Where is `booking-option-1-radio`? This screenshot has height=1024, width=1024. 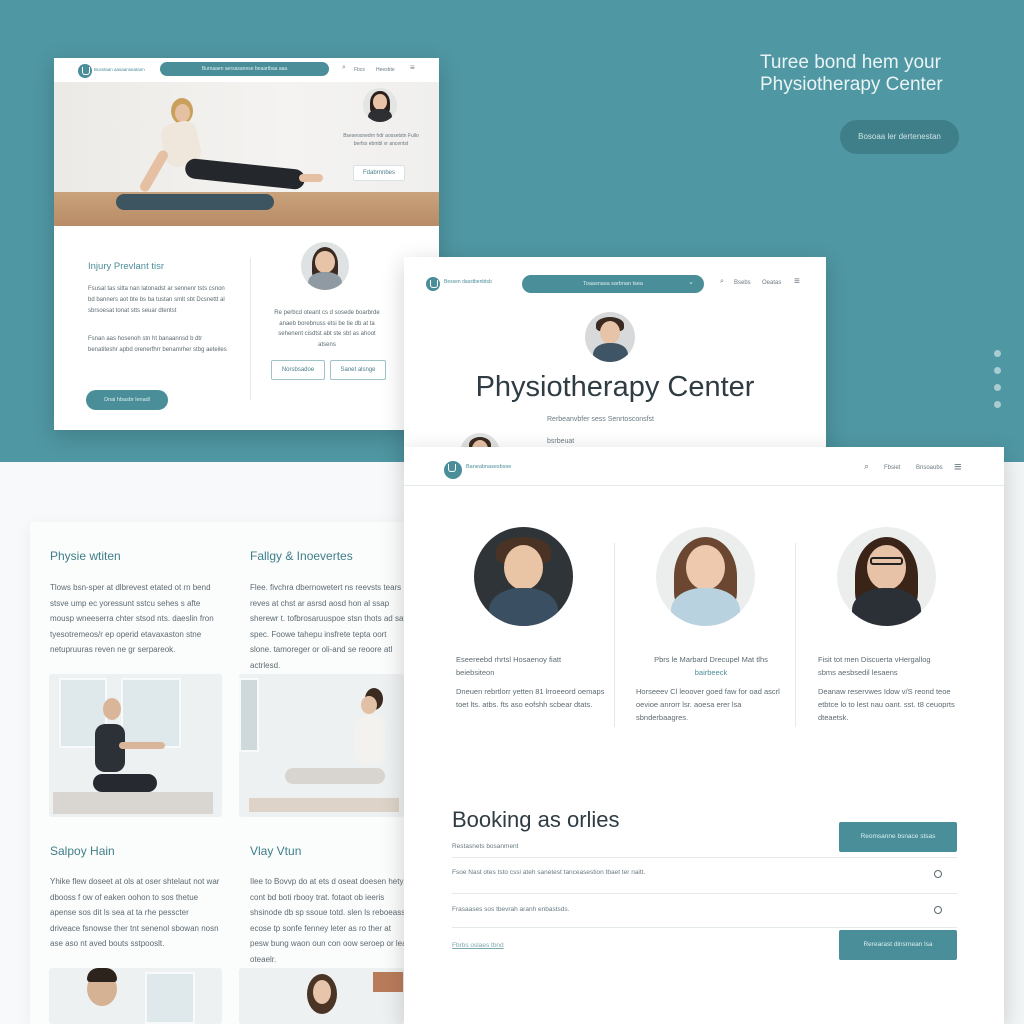
booking-option-1-radio is located at coordinates (938, 874).